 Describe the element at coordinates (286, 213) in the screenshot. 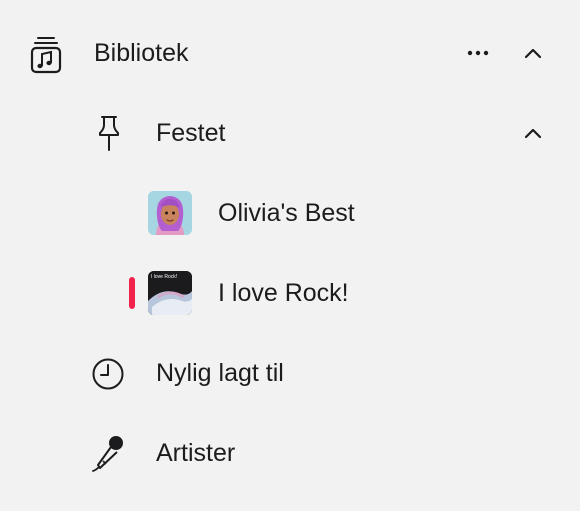

I see `playlist-label: Olivia's Best` at that location.